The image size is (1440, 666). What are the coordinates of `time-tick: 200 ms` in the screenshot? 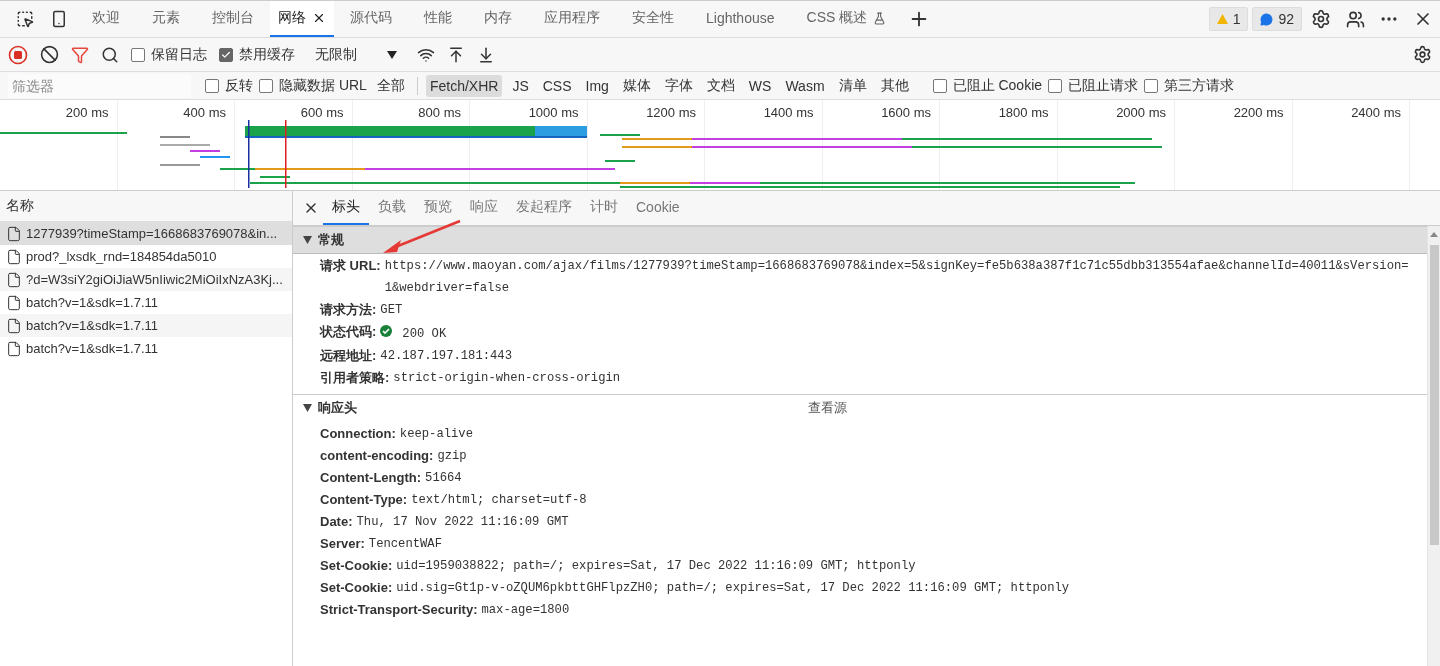 It's located at (87, 112).